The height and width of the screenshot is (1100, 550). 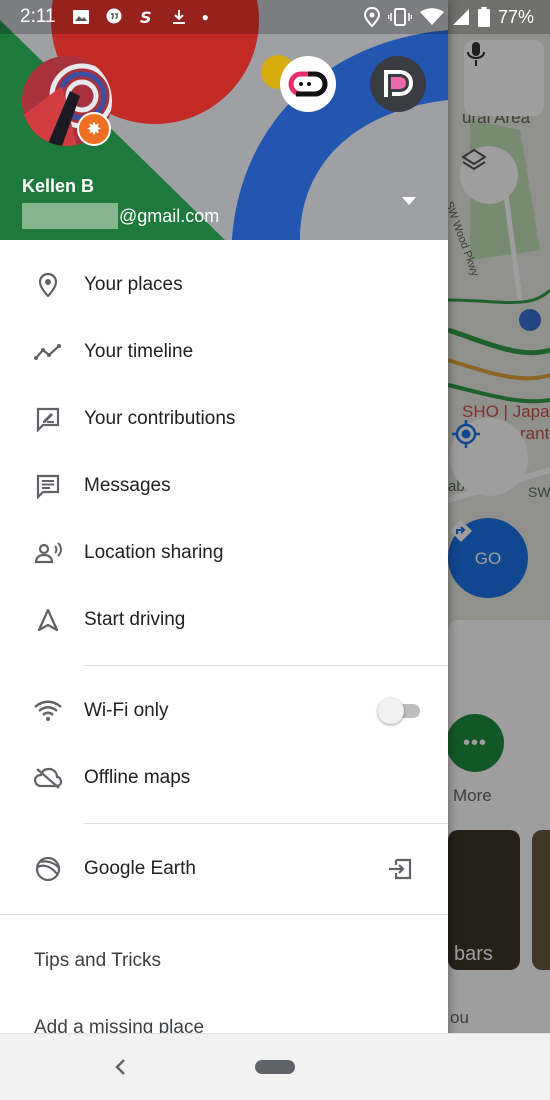 What do you see at coordinates (114, 16) in the screenshot?
I see `hangouts-icon` at bounding box center [114, 16].